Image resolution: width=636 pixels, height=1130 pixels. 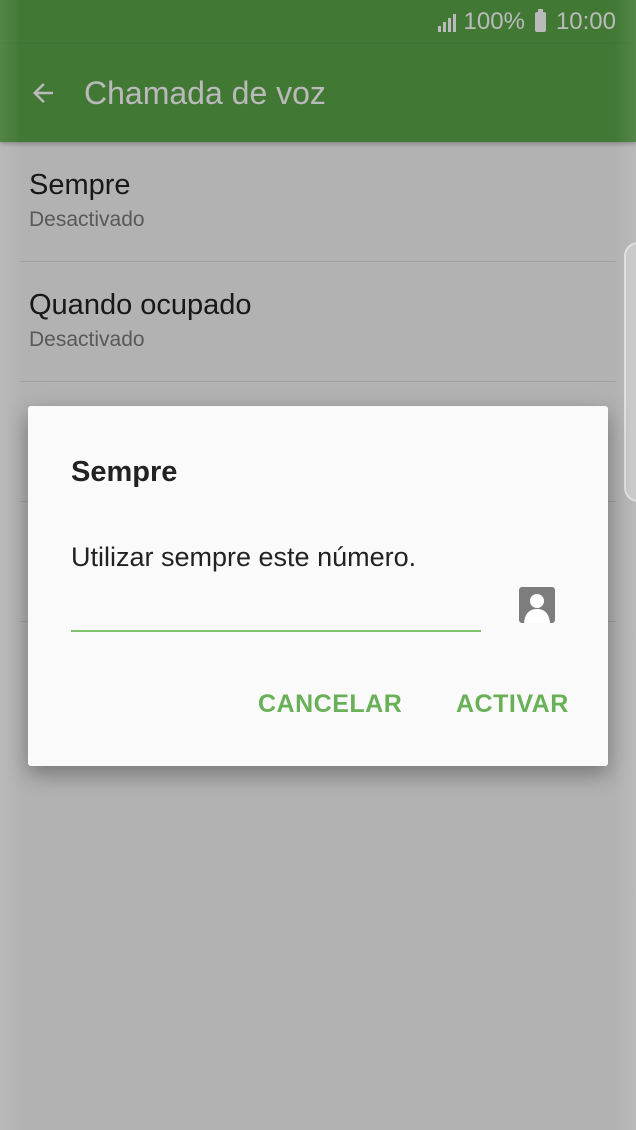 What do you see at coordinates (276, 611) in the screenshot?
I see `phone-number-input` at bounding box center [276, 611].